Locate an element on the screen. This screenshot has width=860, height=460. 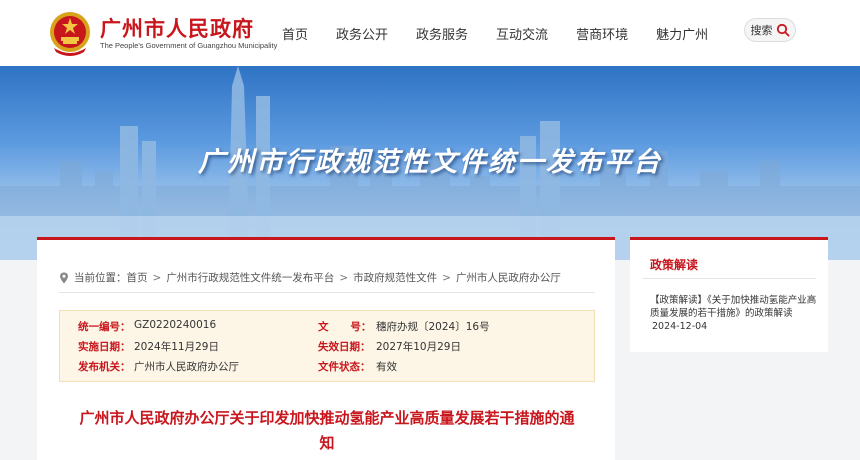
sidebar-divider is located at coordinates (729, 278).